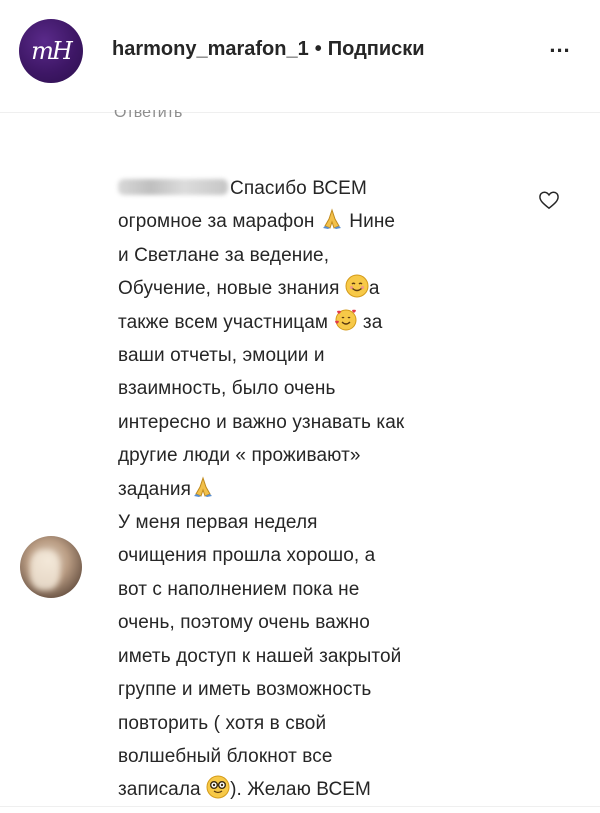  I want to click on divider, so click(300, 806).